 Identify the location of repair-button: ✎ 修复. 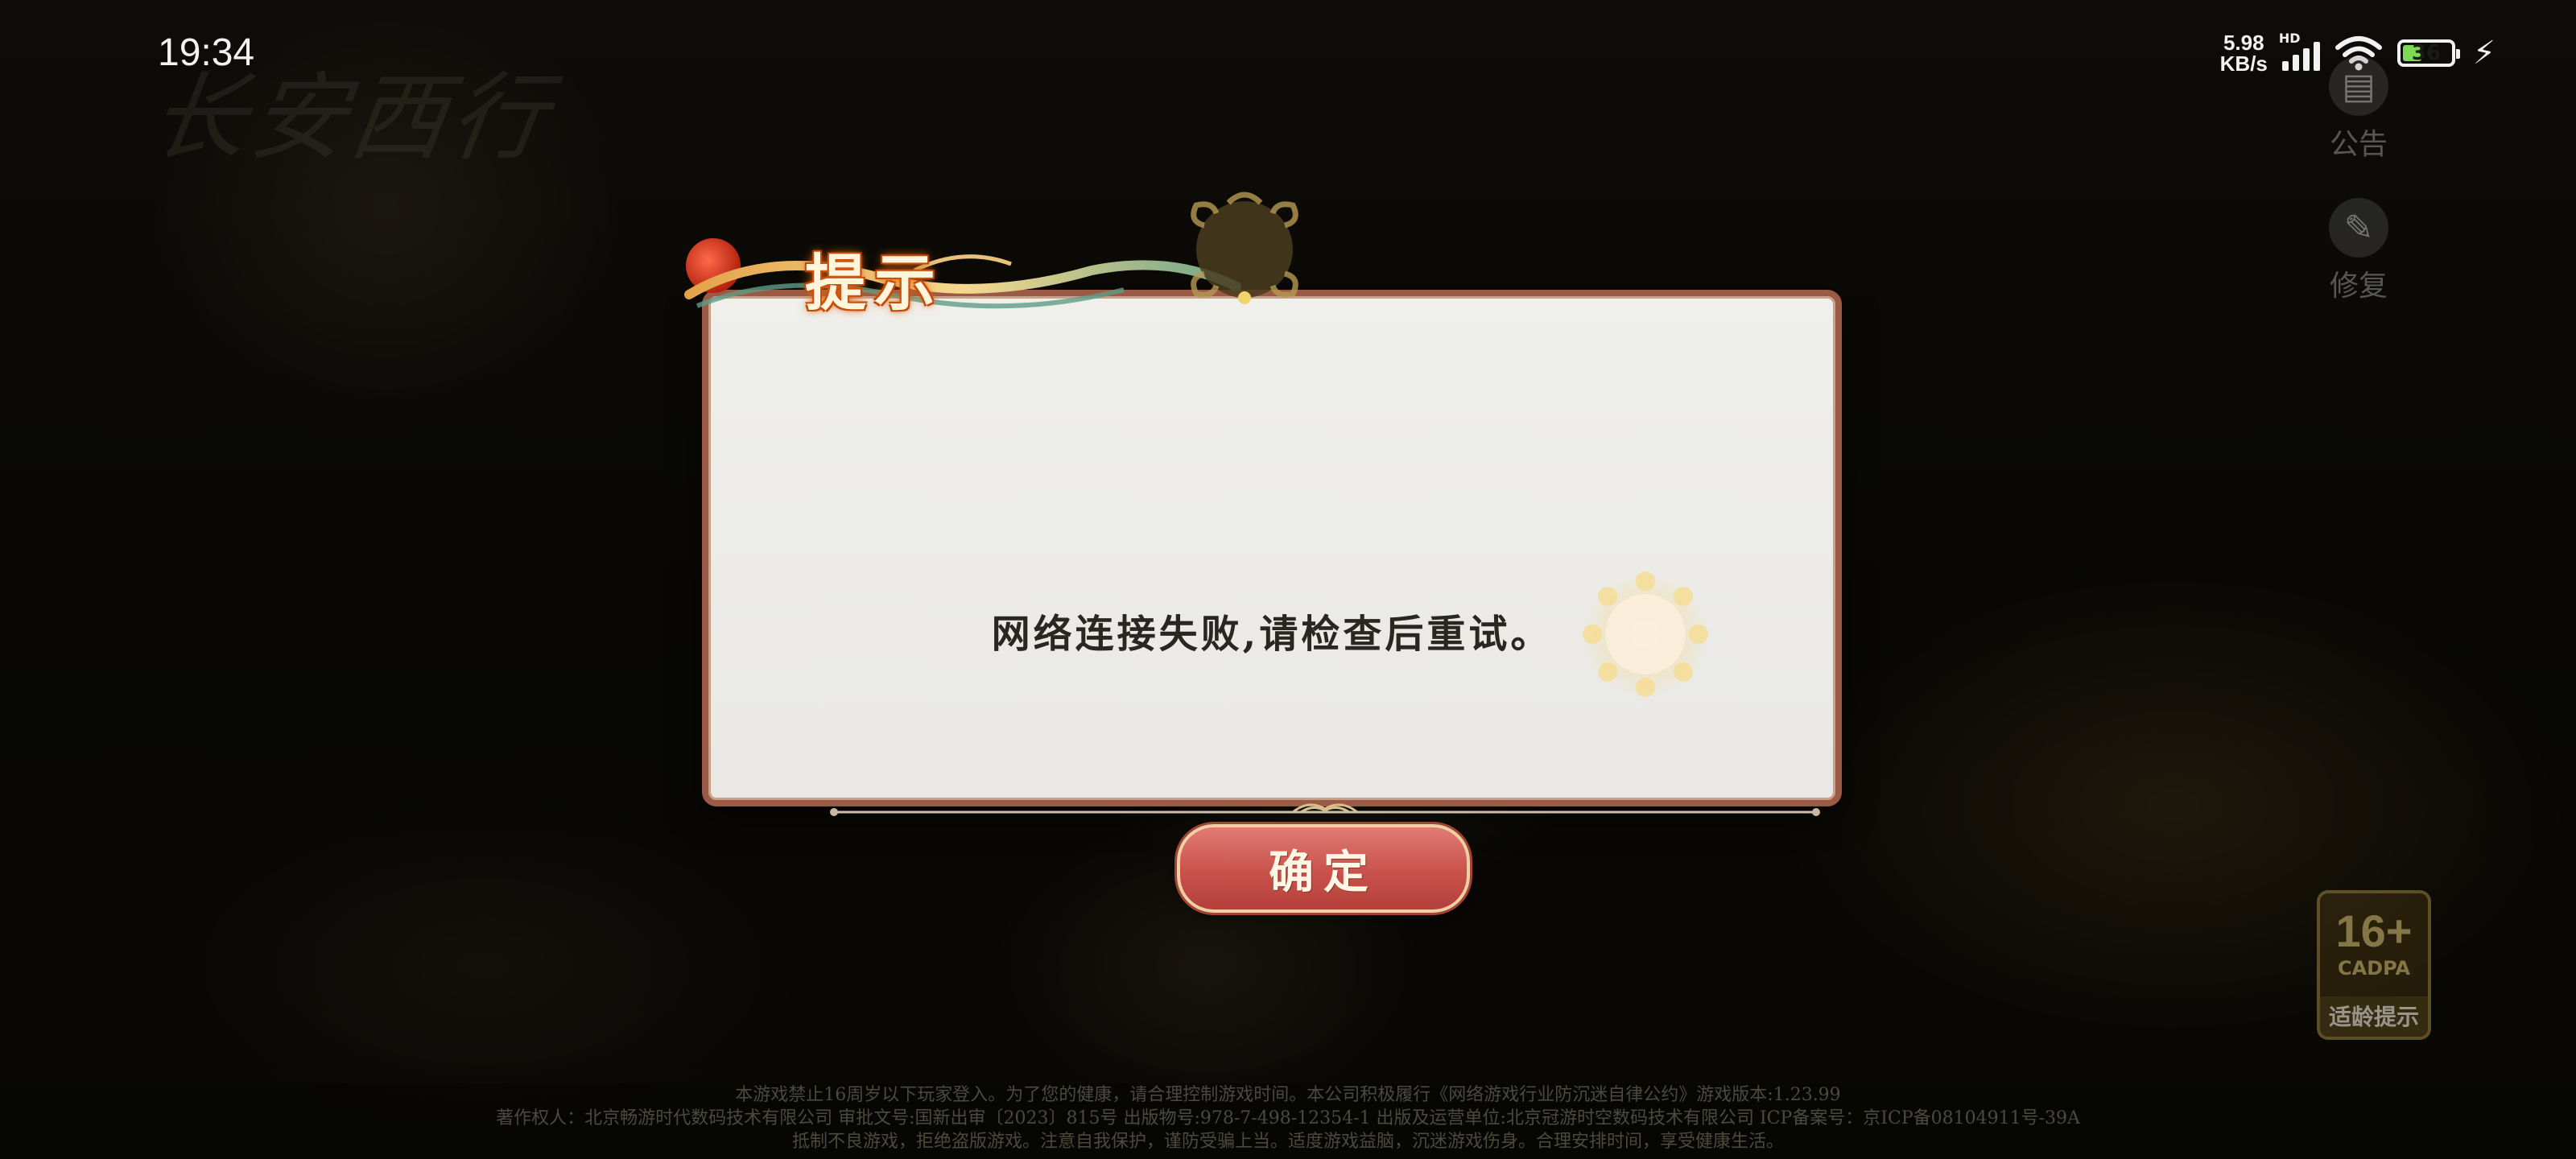
(2358, 251).